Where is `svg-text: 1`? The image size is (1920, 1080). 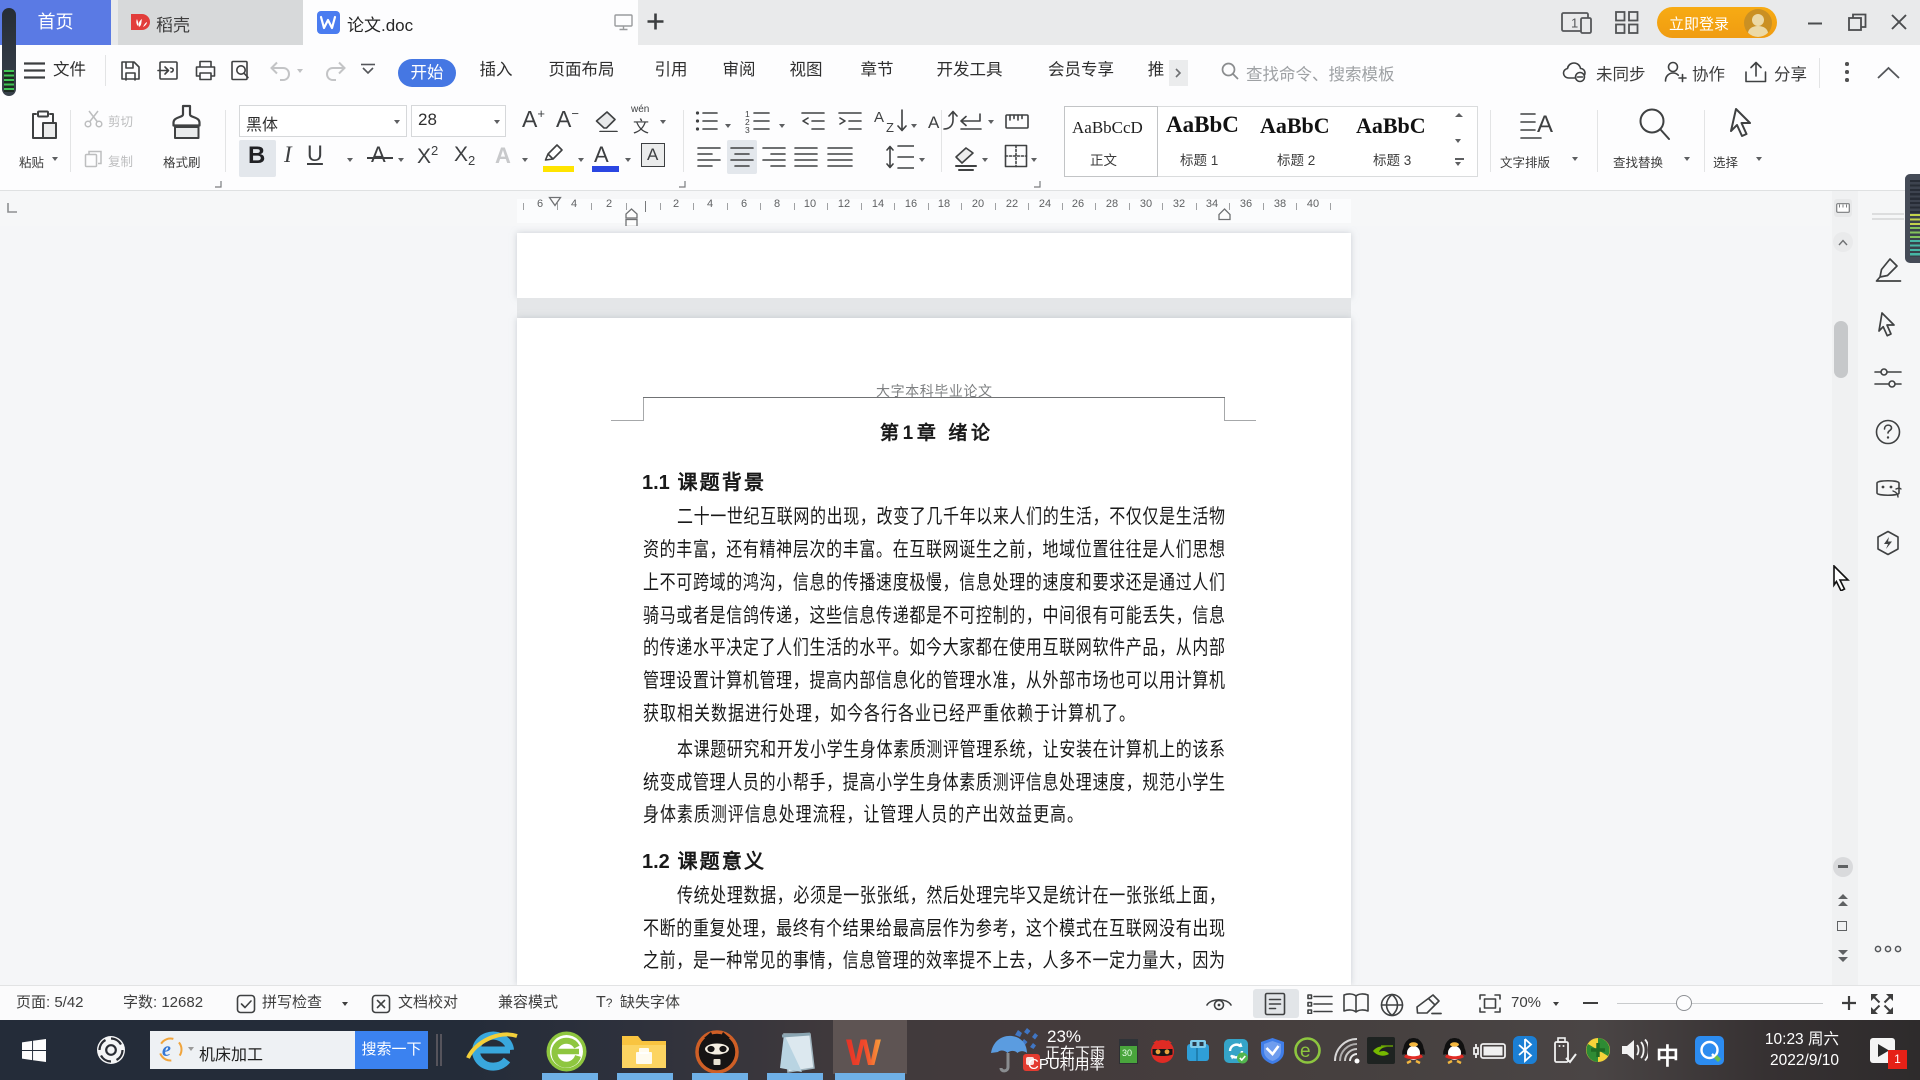 svg-text: 1 is located at coordinates (1574, 23).